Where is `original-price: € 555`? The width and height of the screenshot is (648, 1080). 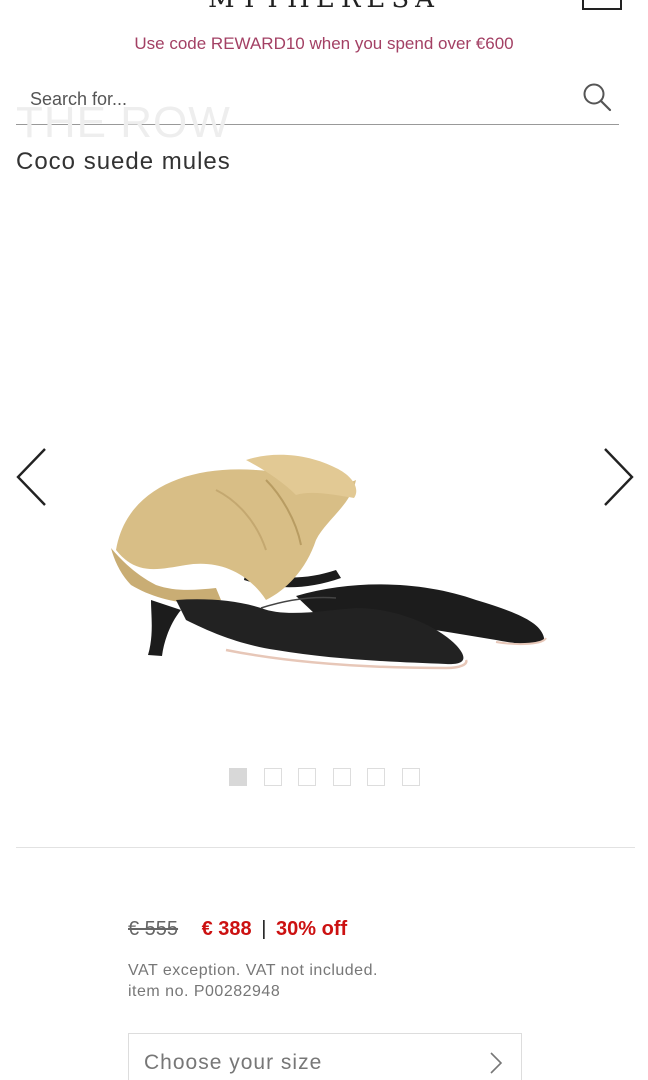
original-price: € 555 is located at coordinates (153, 929).